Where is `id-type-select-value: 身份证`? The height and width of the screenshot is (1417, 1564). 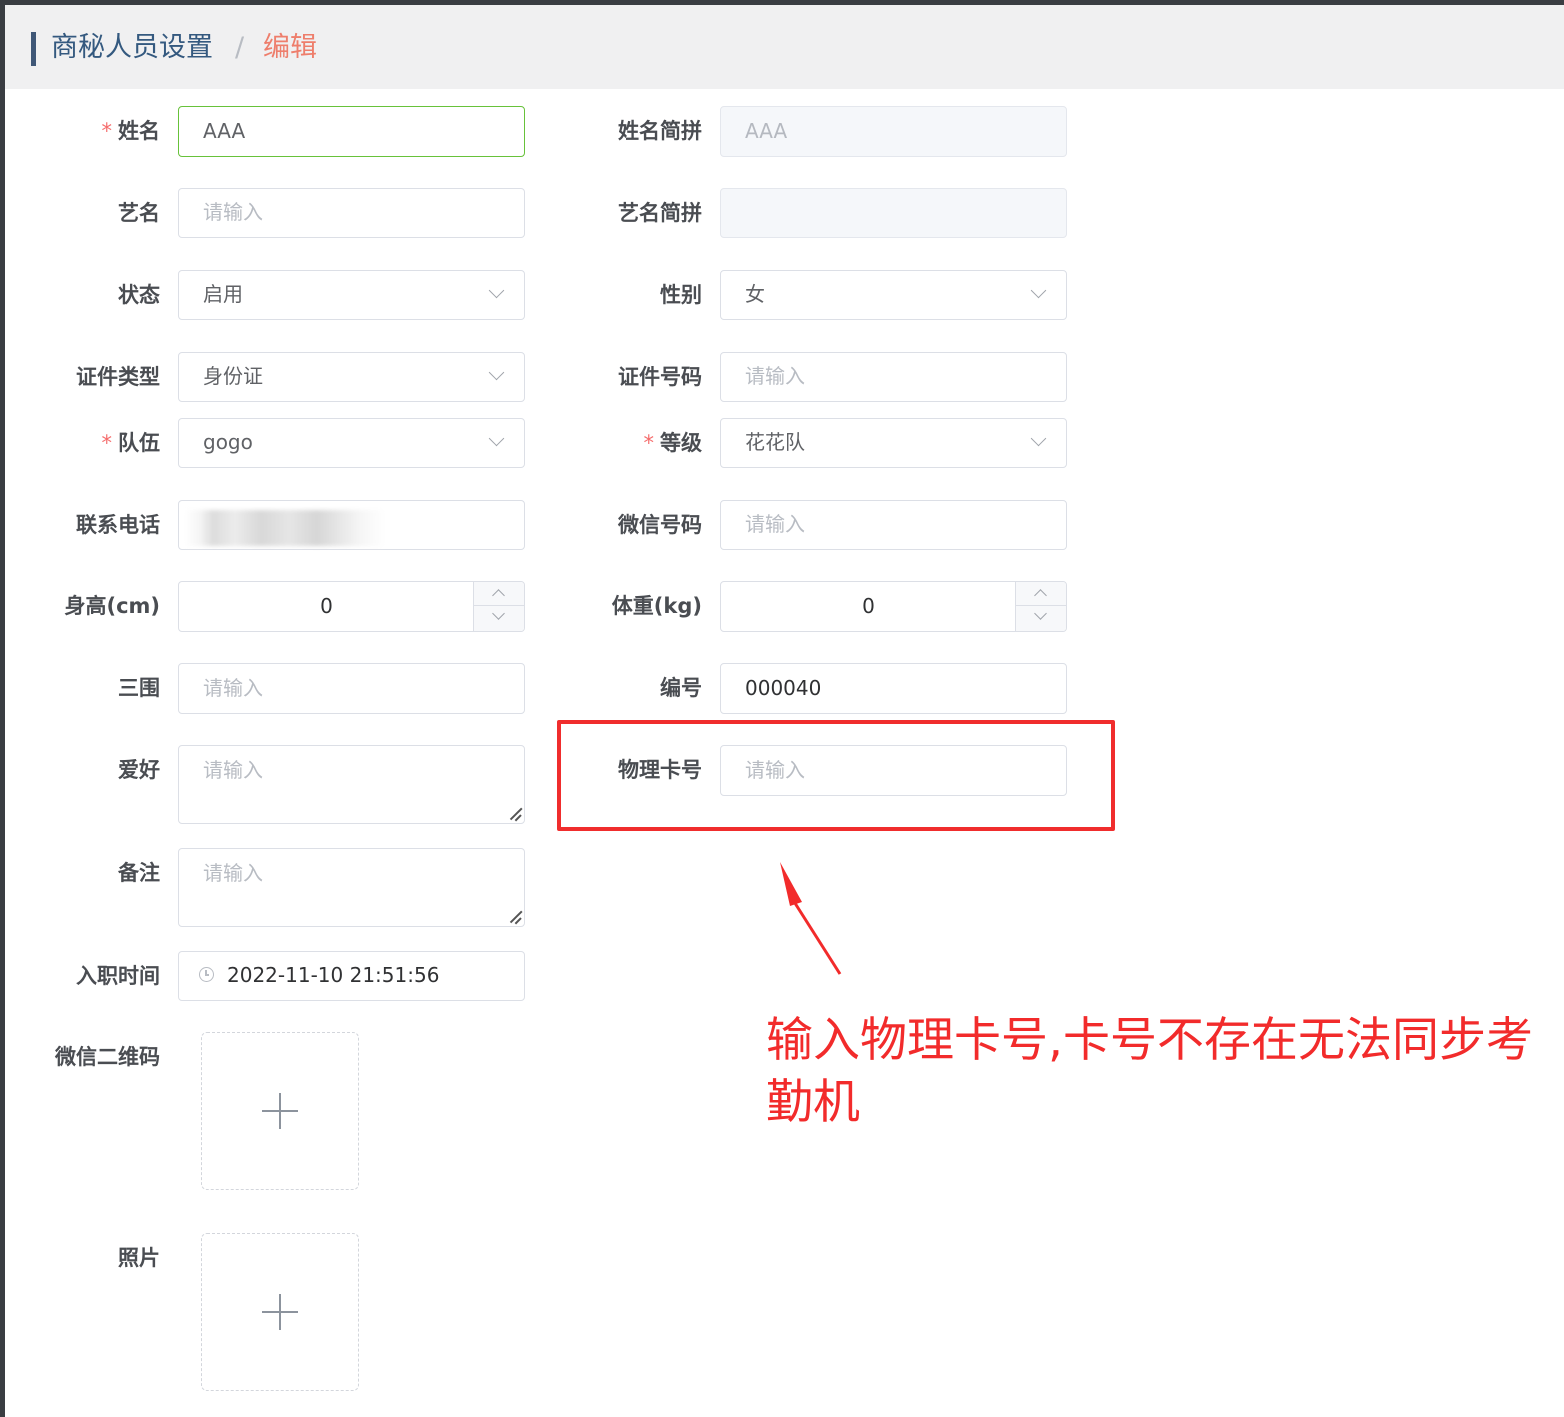 id-type-select-value: 身份证 is located at coordinates (233, 376).